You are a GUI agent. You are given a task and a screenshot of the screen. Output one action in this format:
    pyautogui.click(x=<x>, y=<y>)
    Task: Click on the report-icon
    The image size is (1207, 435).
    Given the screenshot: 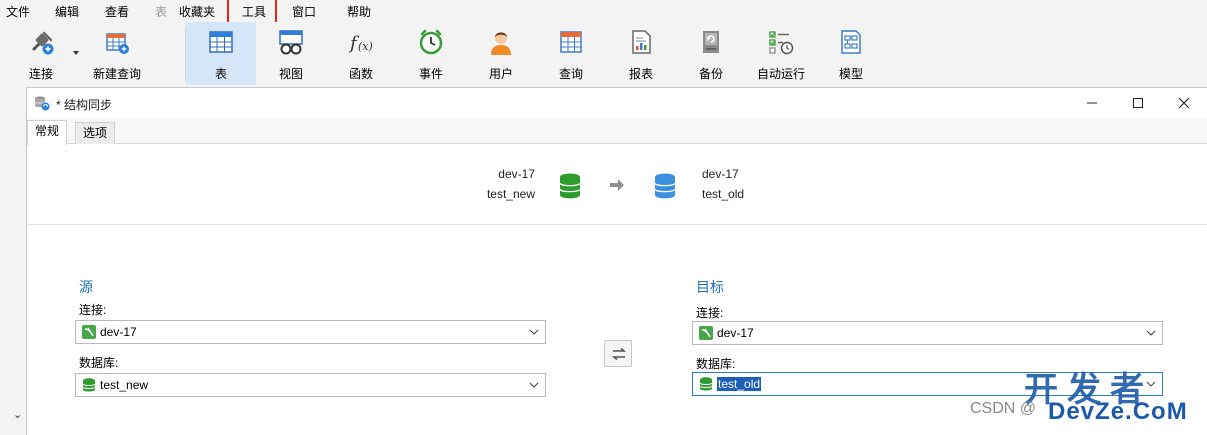 What is the action you would take?
    pyautogui.click(x=641, y=42)
    